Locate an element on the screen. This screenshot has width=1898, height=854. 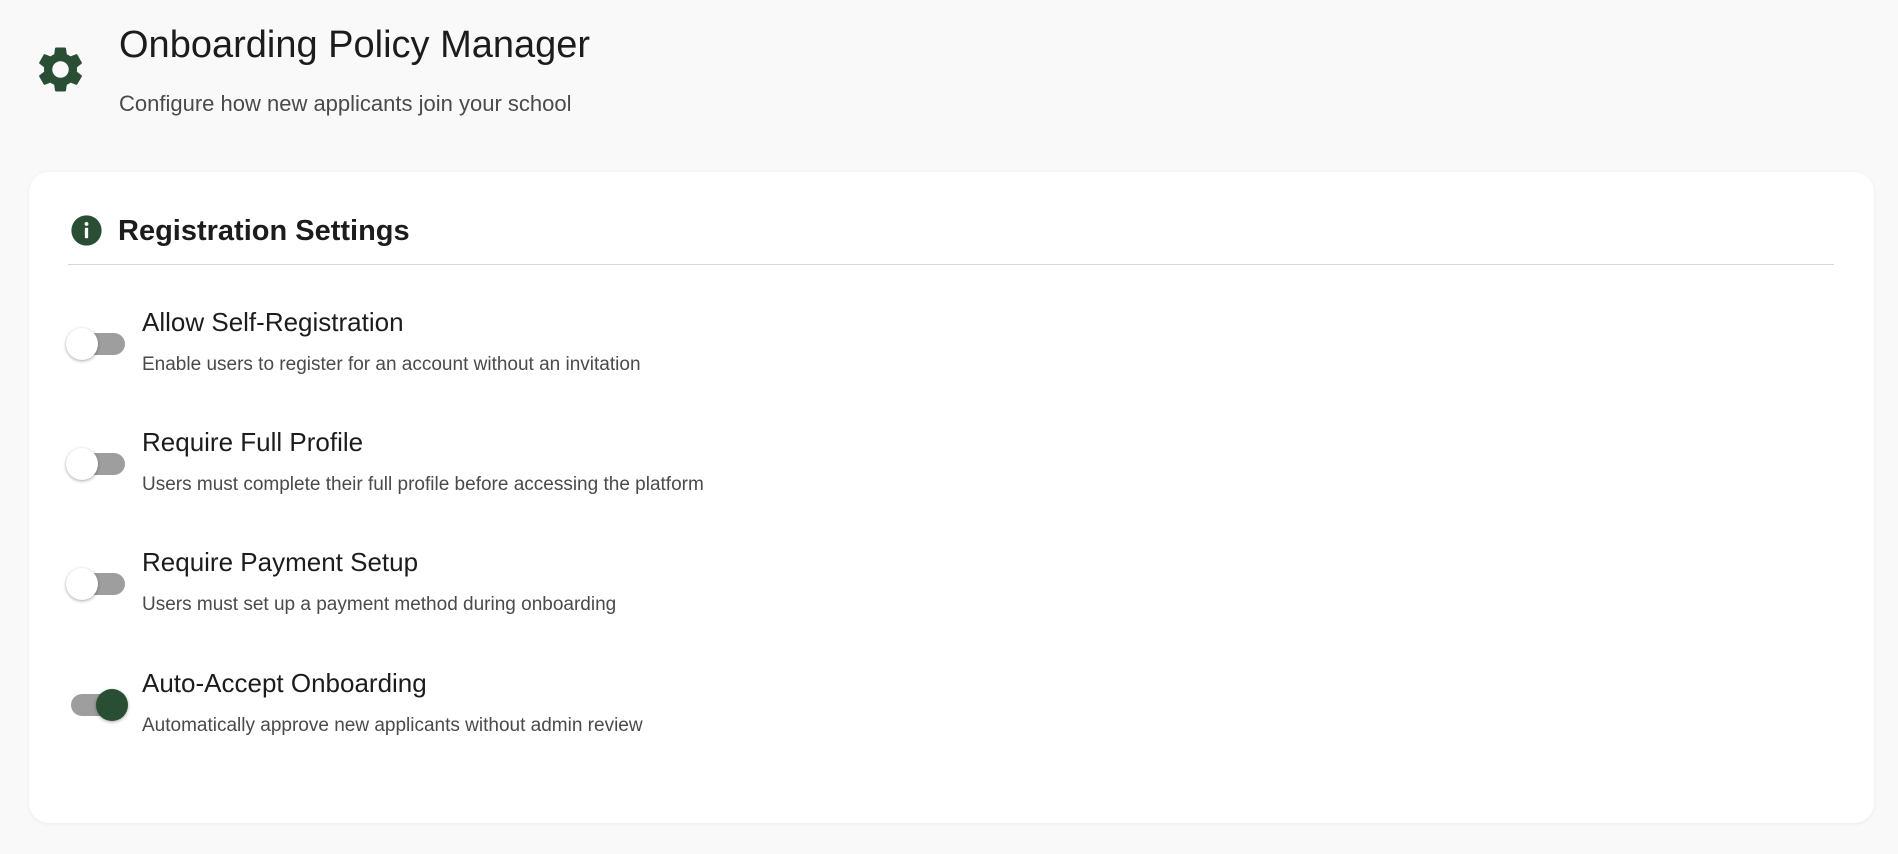
setting-label: Auto-Accept Onboarding is located at coordinates (284, 683).